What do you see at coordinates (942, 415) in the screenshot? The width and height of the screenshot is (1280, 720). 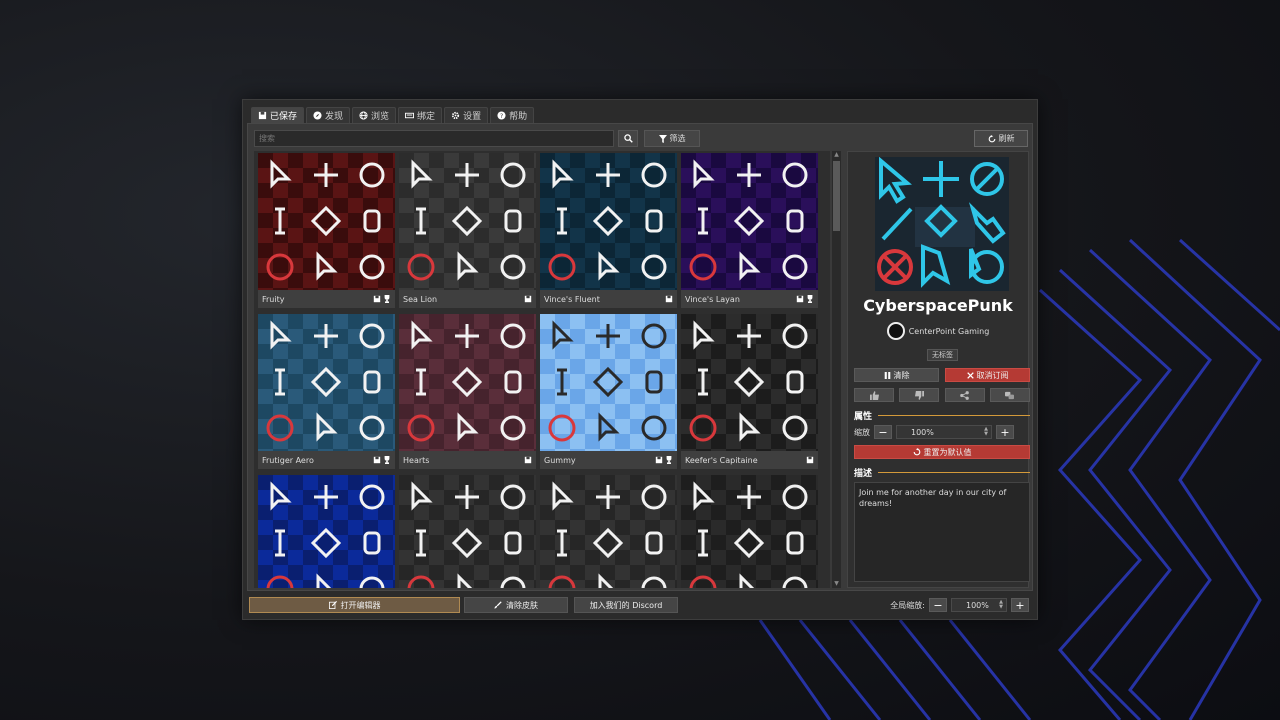 I see `properties-header: 属性` at bounding box center [942, 415].